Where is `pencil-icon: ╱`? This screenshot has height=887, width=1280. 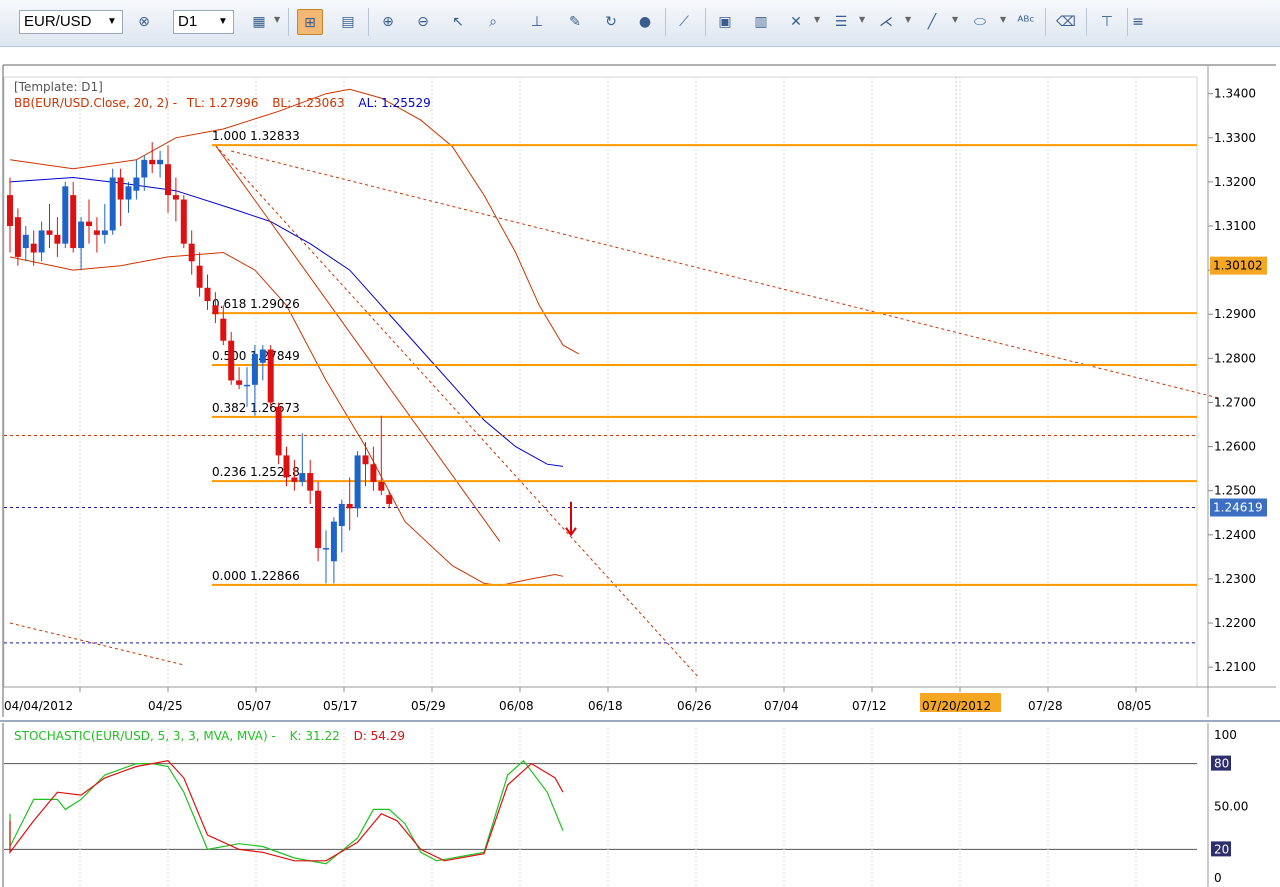 pencil-icon: ╱ is located at coordinates (932, 22).